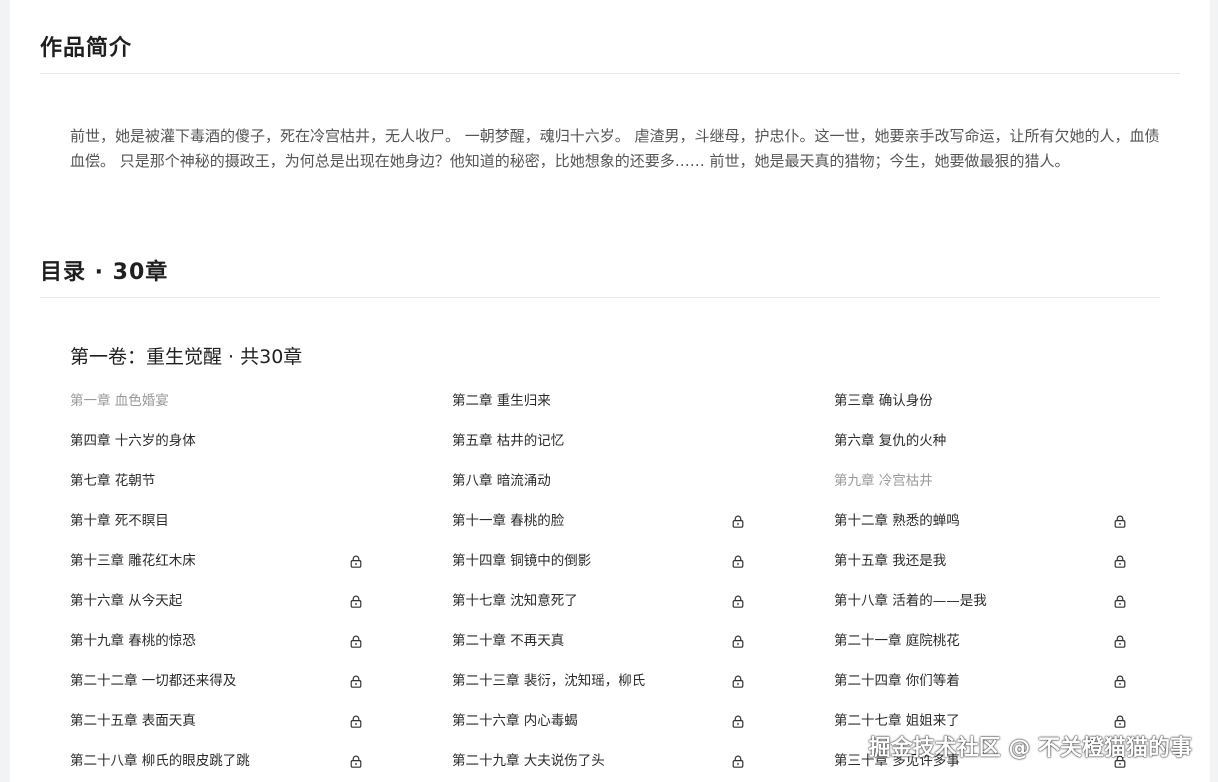 The image size is (1218, 782). What do you see at coordinates (186, 357) in the screenshot?
I see `volume-title: 第一卷：重生觉醒 · 共30章` at bounding box center [186, 357].